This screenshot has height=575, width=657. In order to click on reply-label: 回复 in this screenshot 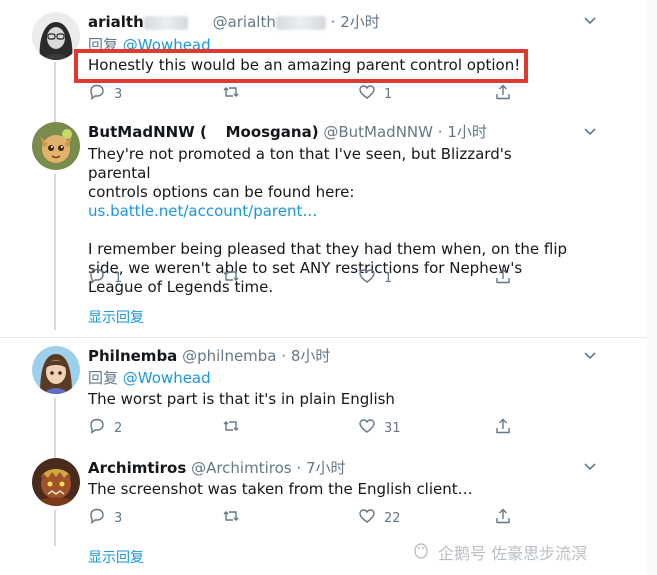, I will do `click(103, 378)`.